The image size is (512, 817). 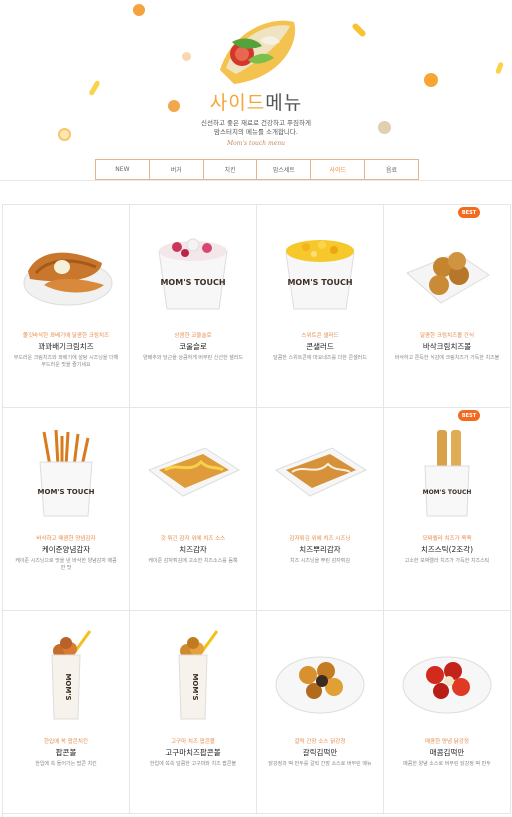 I want to click on cheese-stick-icon: MOM'S TOUCH, so click(x=447, y=472).